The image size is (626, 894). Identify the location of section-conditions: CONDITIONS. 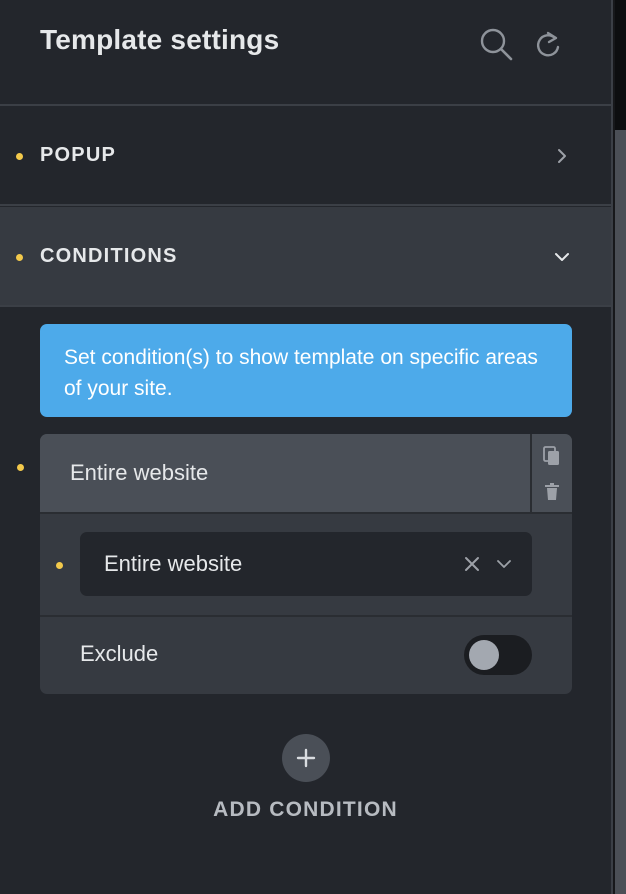
(305, 257).